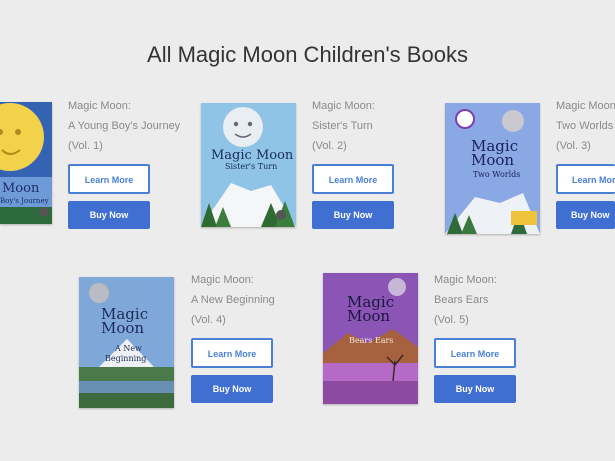 The width and height of the screenshot is (615, 461). Describe the element at coordinates (342, 126) in the screenshot. I see `book-subtitle: Sister's Turn` at that location.